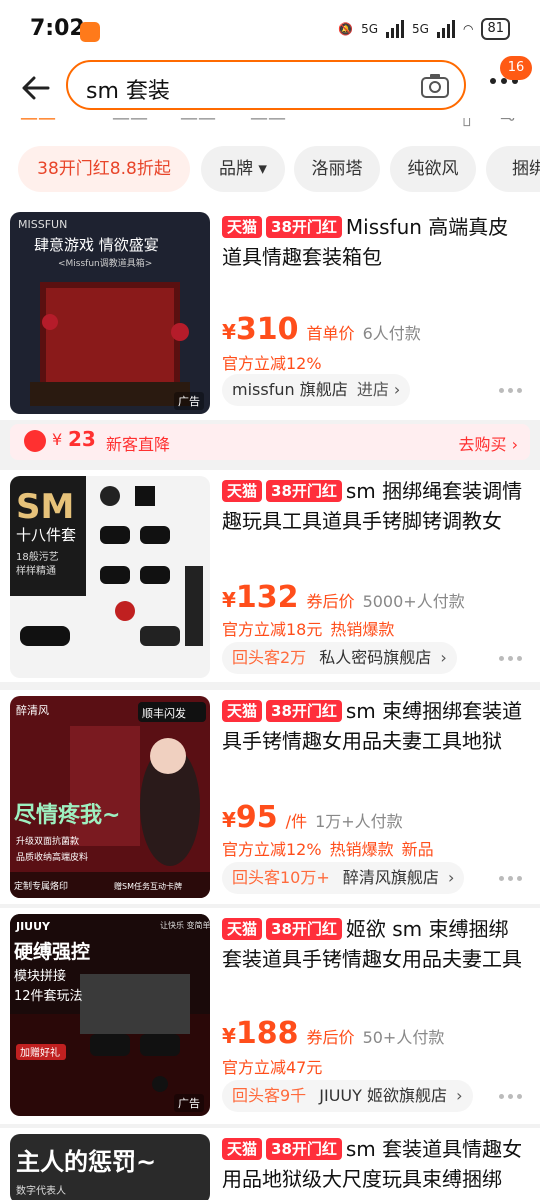 The width and height of the screenshot is (540, 1200). Describe the element at coordinates (110, 1167) in the screenshot. I see `product-image: 主人的惩罚~ 数字代表人` at that location.